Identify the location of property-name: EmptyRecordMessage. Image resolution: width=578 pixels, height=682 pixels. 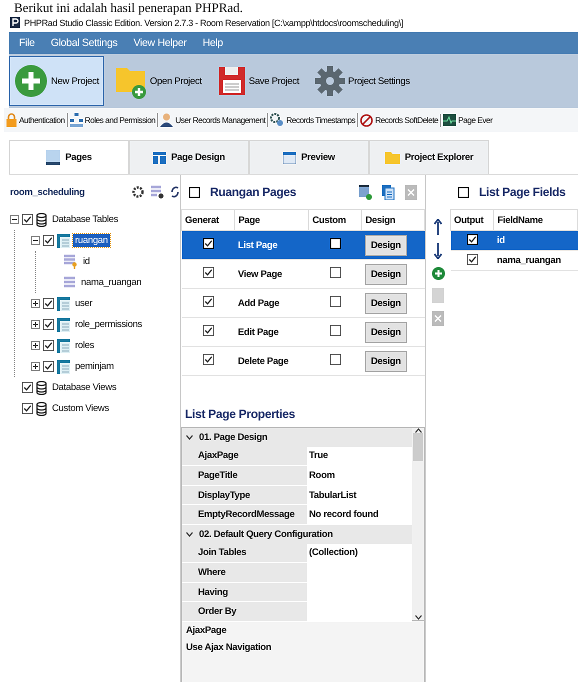
(251, 514).